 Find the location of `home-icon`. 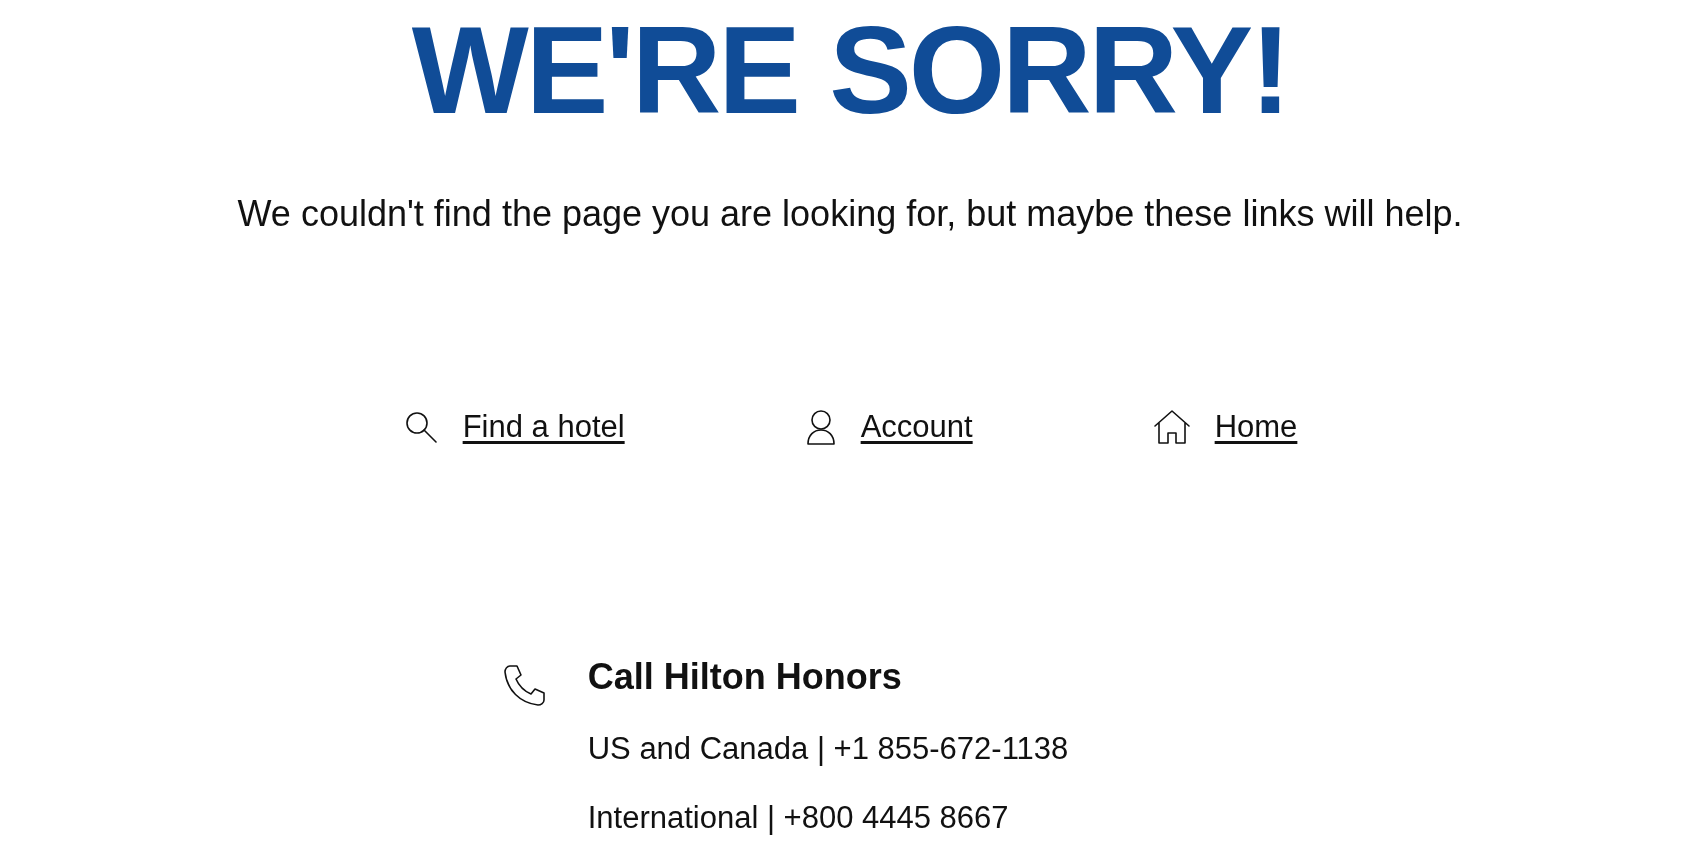

home-icon is located at coordinates (1171, 427).